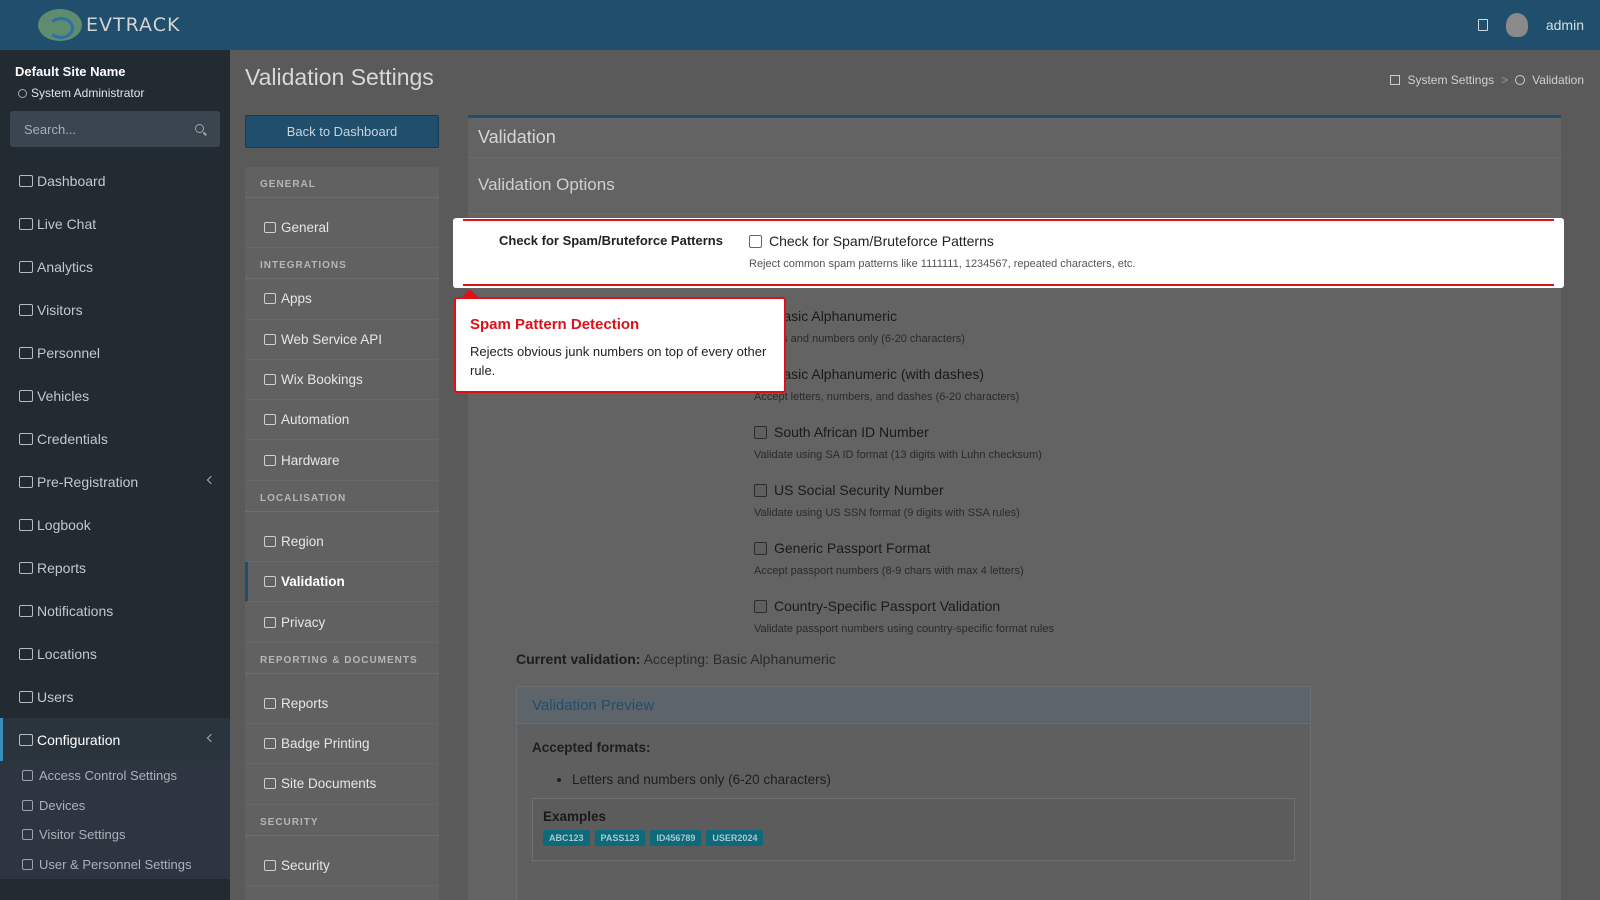 The width and height of the screenshot is (1600, 900). Describe the element at coordinates (115, 739) in the screenshot. I see `sidebar-item-configuration: Configuration` at that location.